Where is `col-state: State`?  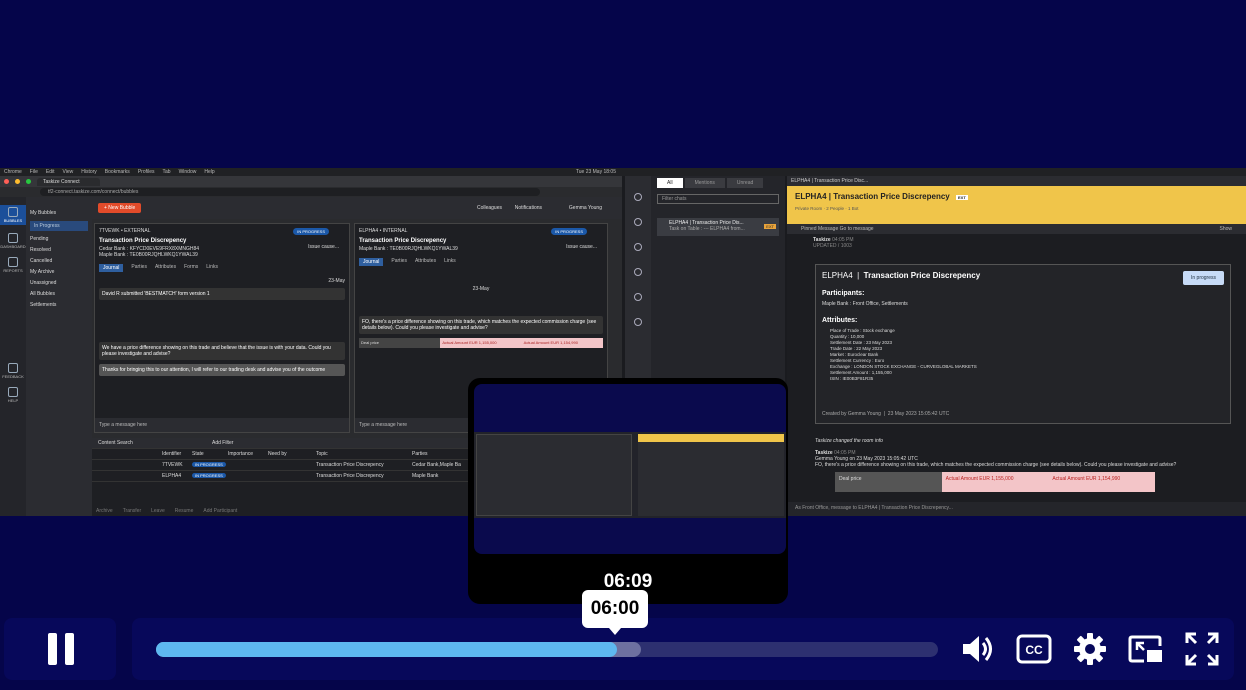 col-state: State is located at coordinates (198, 454).